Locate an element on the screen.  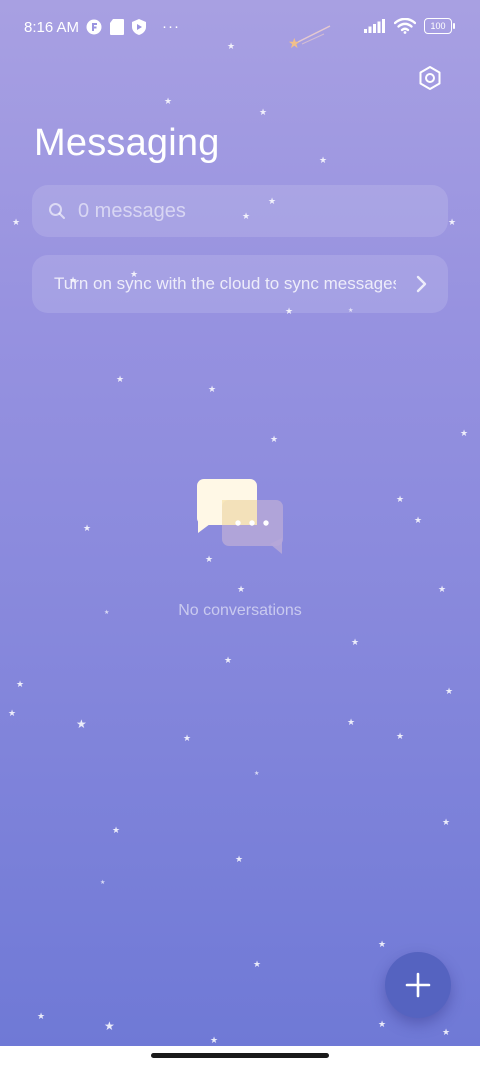
chevron-right-icon is located at coordinates (421, 284).